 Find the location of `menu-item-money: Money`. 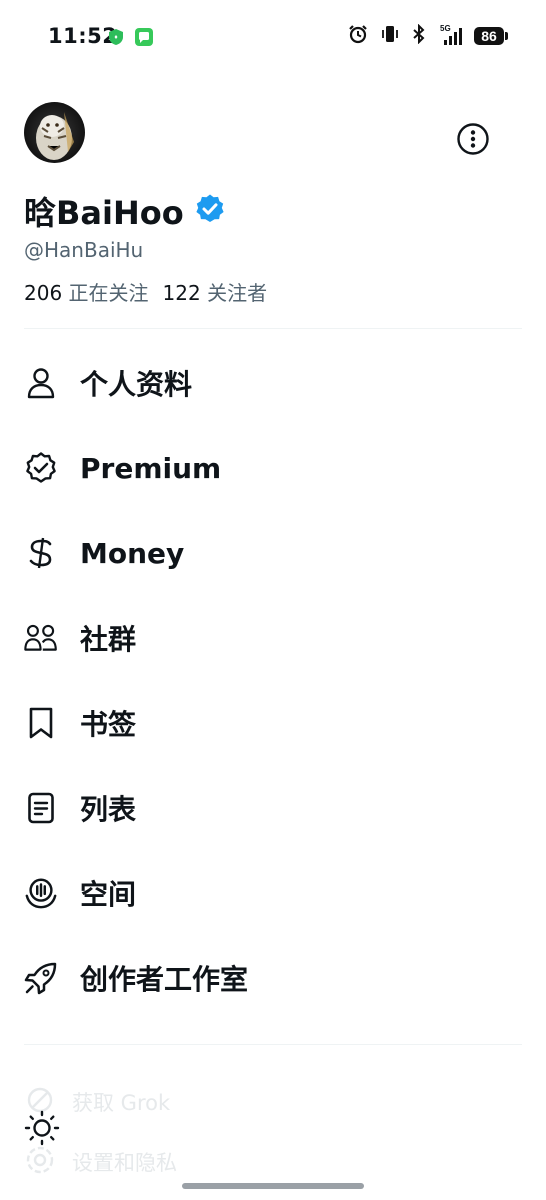

menu-item-money: Money is located at coordinates (104, 553).